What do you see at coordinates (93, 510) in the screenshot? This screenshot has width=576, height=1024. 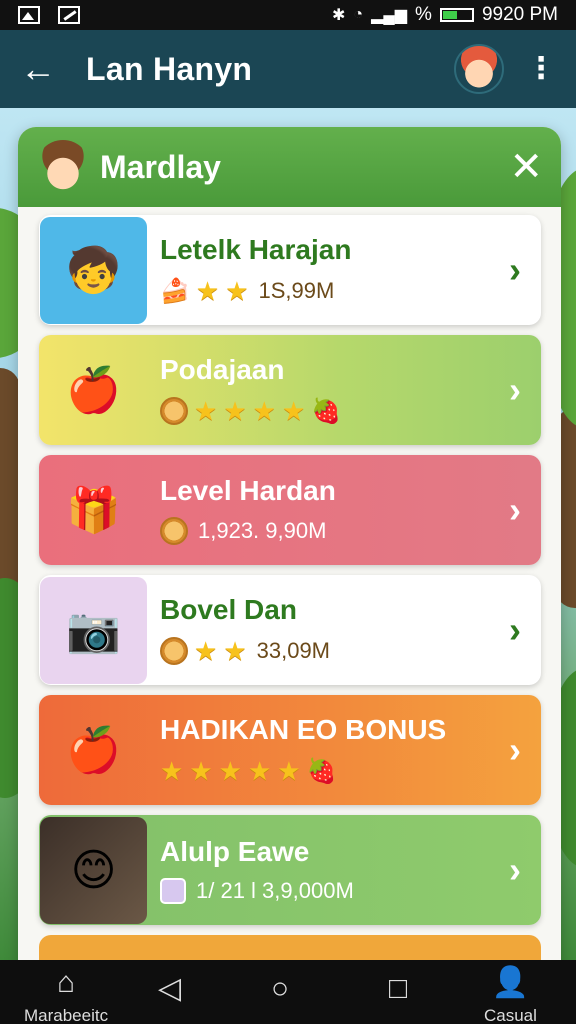 I see `candy-box-thumbnail: 🎁` at bounding box center [93, 510].